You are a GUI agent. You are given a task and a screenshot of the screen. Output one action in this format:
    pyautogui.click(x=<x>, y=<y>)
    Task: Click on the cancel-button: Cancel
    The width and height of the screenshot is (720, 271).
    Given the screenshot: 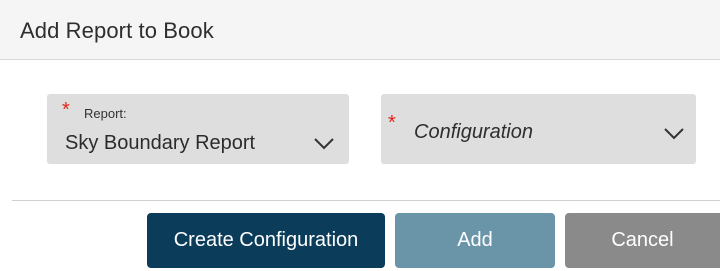 What is the action you would take?
    pyautogui.click(x=642, y=240)
    